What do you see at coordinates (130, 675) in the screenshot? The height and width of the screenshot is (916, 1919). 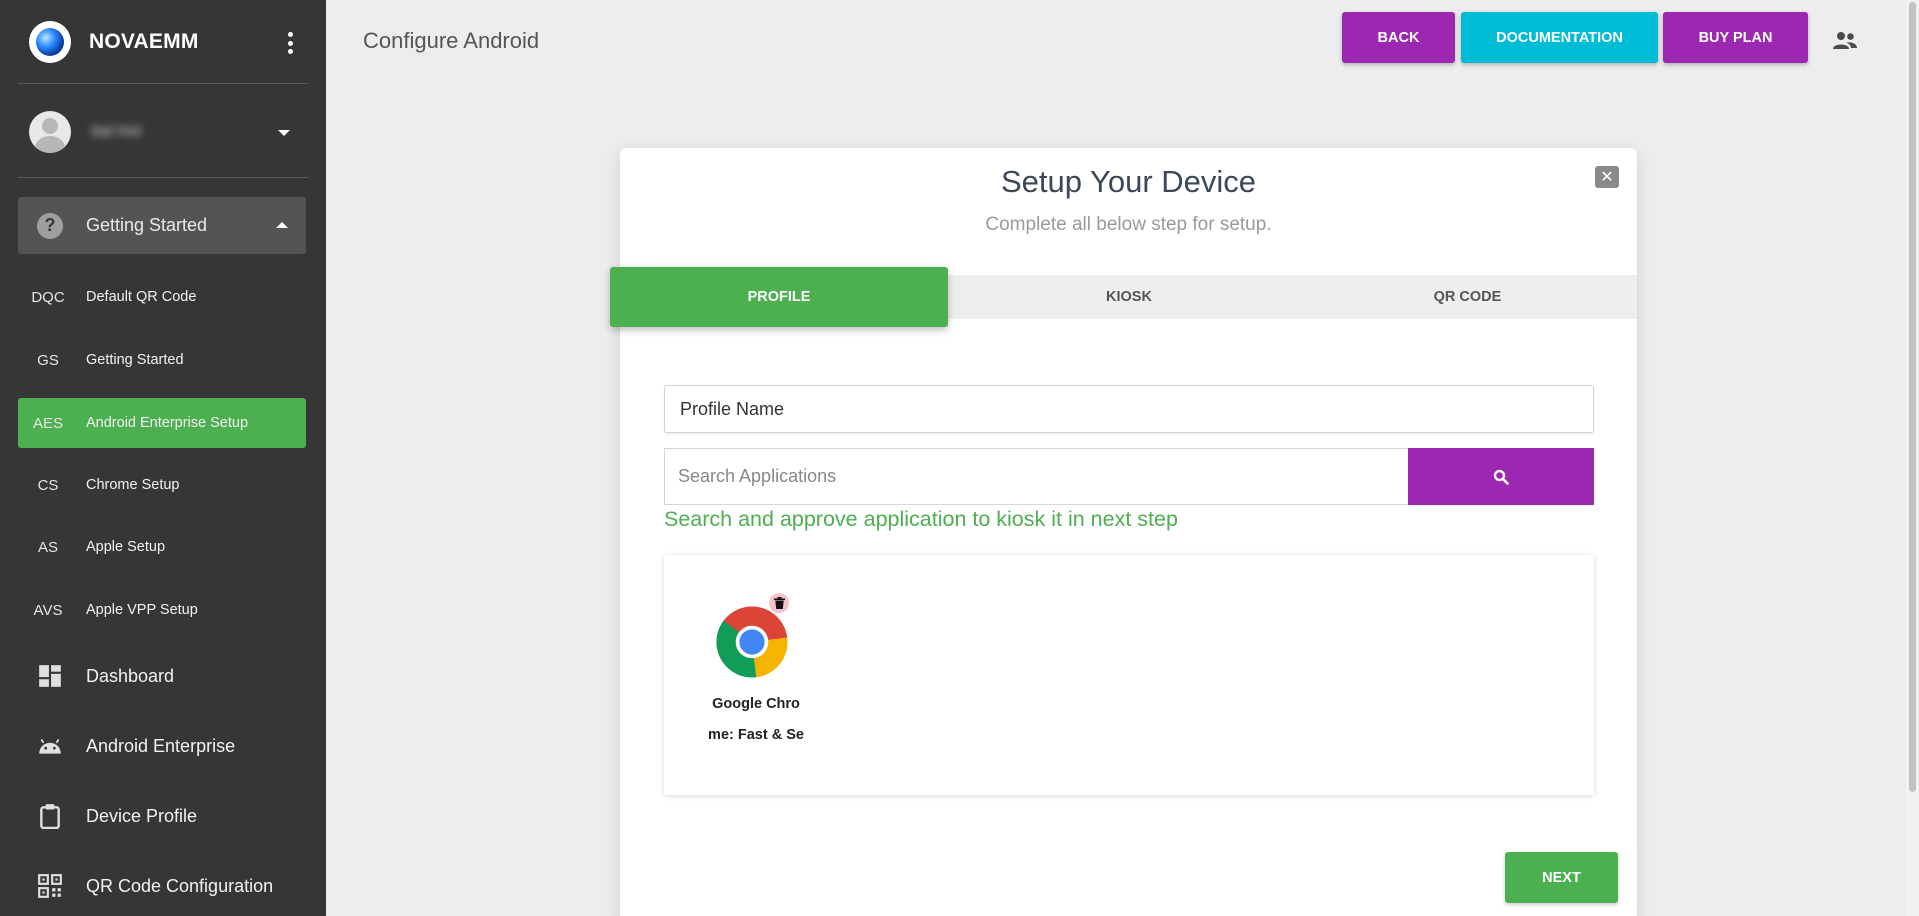 I see `sidebar-item-label: Dashboard` at bounding box center [130, 675].